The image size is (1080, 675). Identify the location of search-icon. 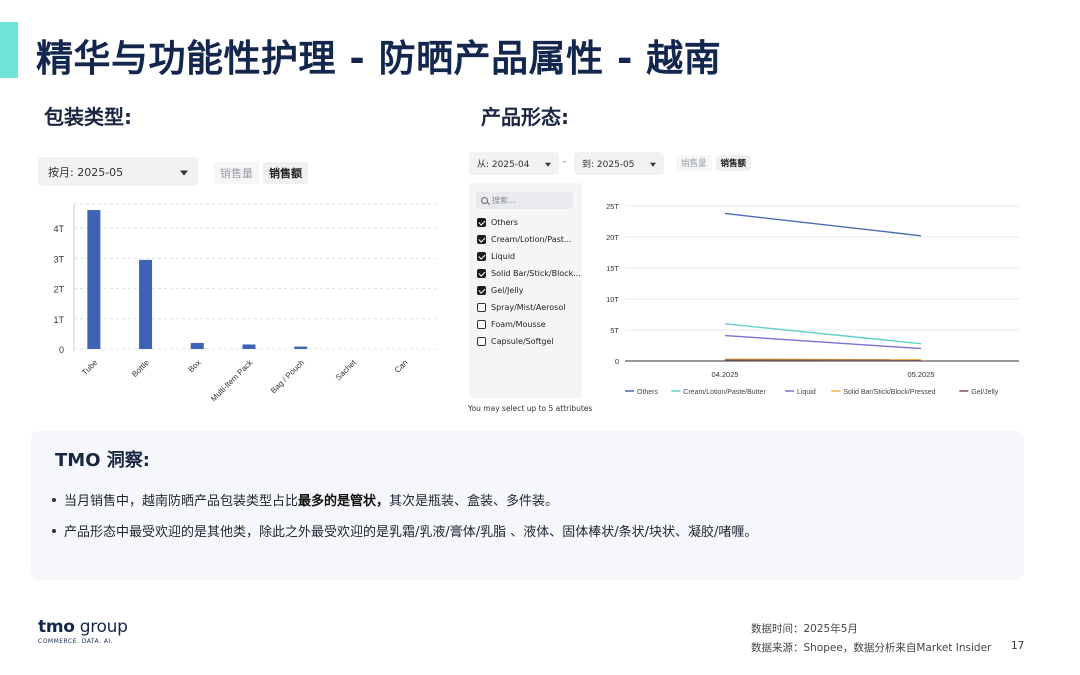
(484, 200).